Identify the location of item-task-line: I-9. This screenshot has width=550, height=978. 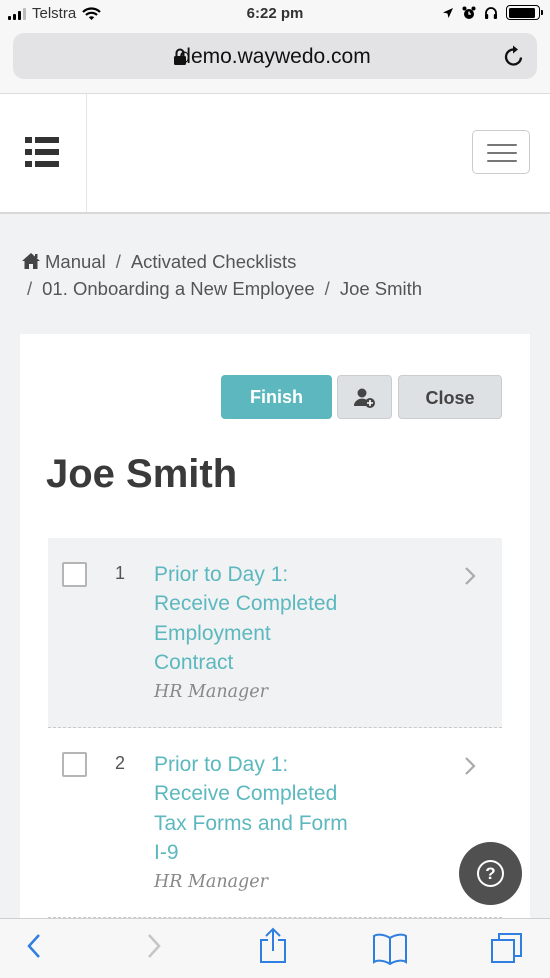
(166, 852).